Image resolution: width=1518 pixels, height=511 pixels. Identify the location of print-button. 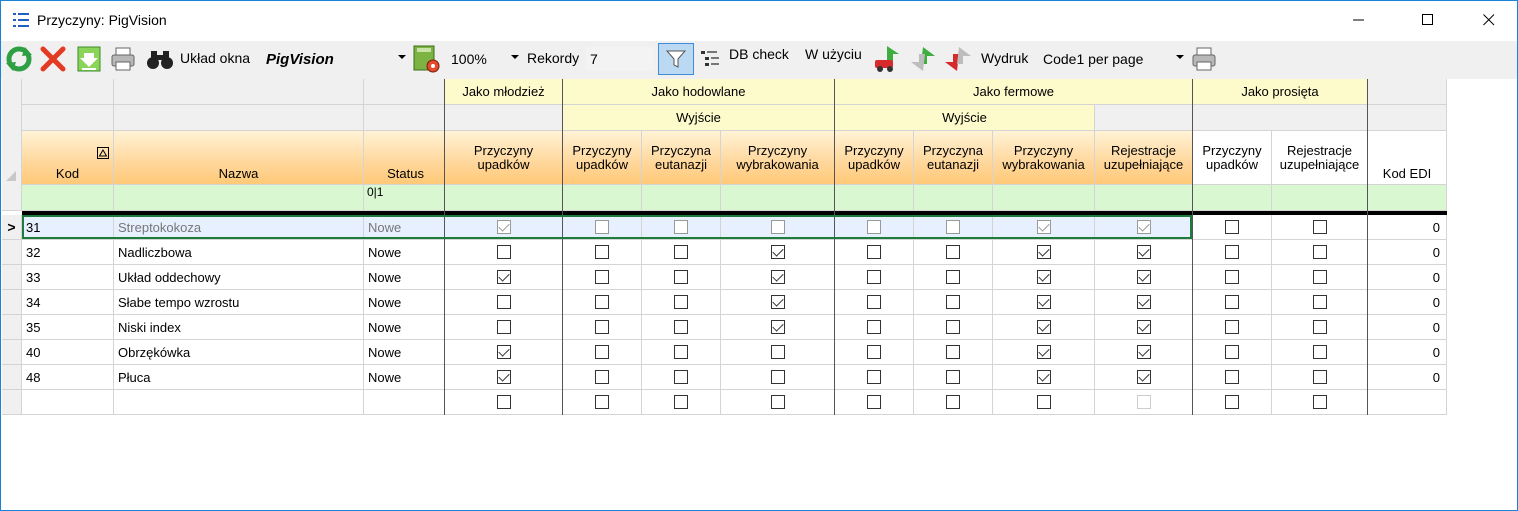
(123, 59).